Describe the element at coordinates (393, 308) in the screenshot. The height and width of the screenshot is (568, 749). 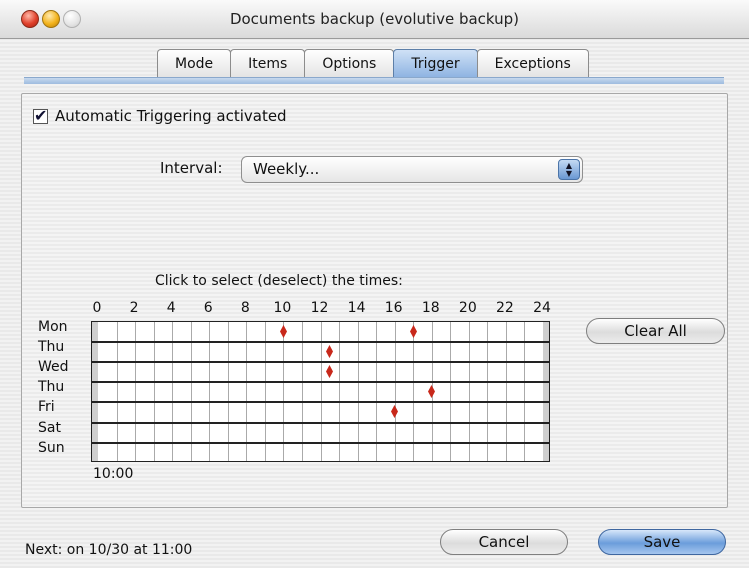
I see `hour-tick-label: 16` at that location.